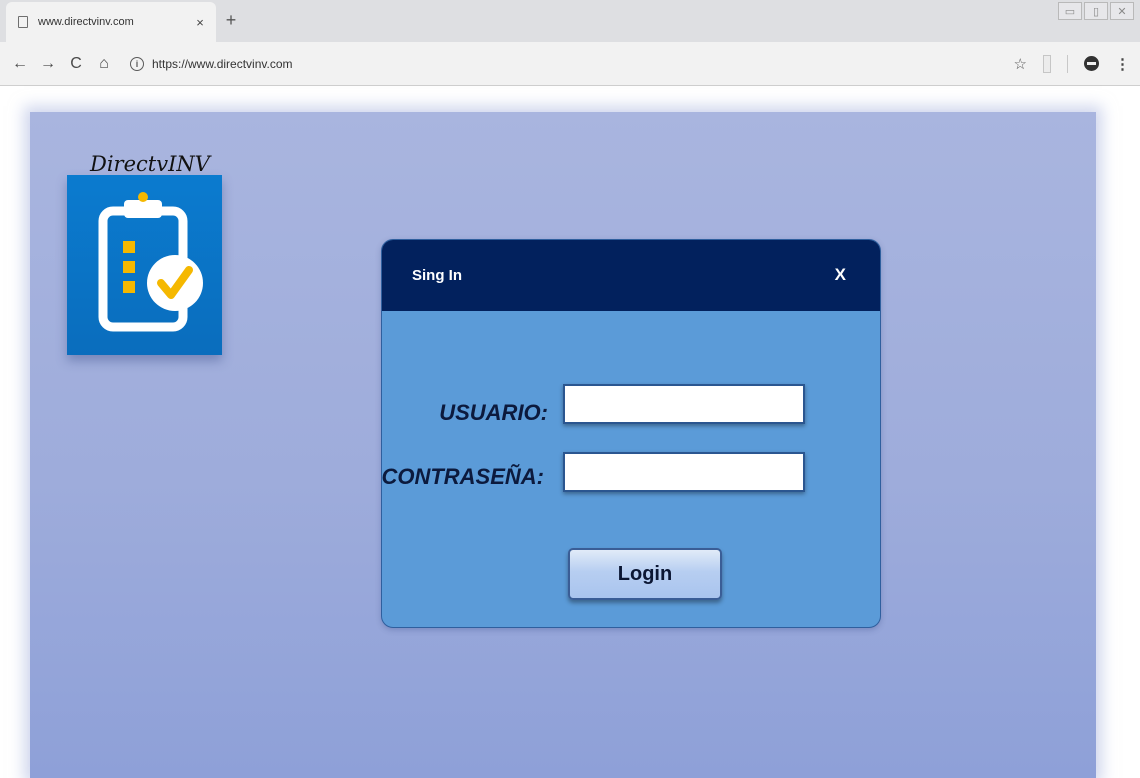 The image size is (1140, 778). What do you see at coordinates (1122, 64) in the screenshot?
I see `menu-icon: ⋮` at bounding box center [1122, 64].